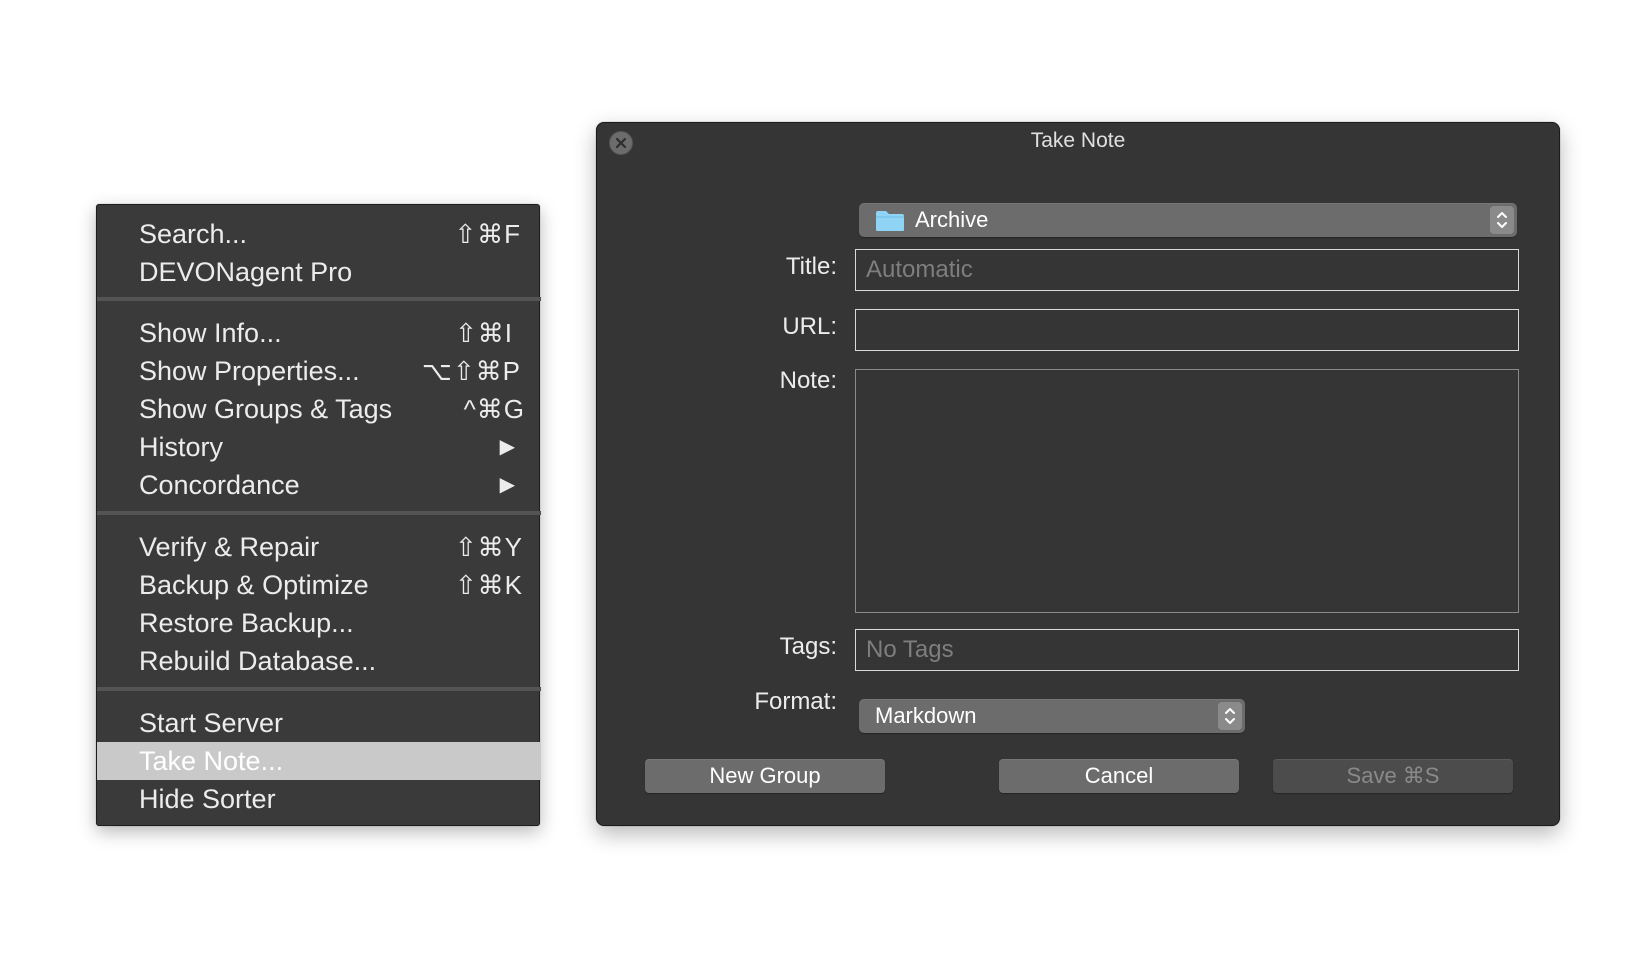  Describe the element at coordinates (207, 799) in the screenshot. I see `menu-item-label: Hide Sorter` at that location.